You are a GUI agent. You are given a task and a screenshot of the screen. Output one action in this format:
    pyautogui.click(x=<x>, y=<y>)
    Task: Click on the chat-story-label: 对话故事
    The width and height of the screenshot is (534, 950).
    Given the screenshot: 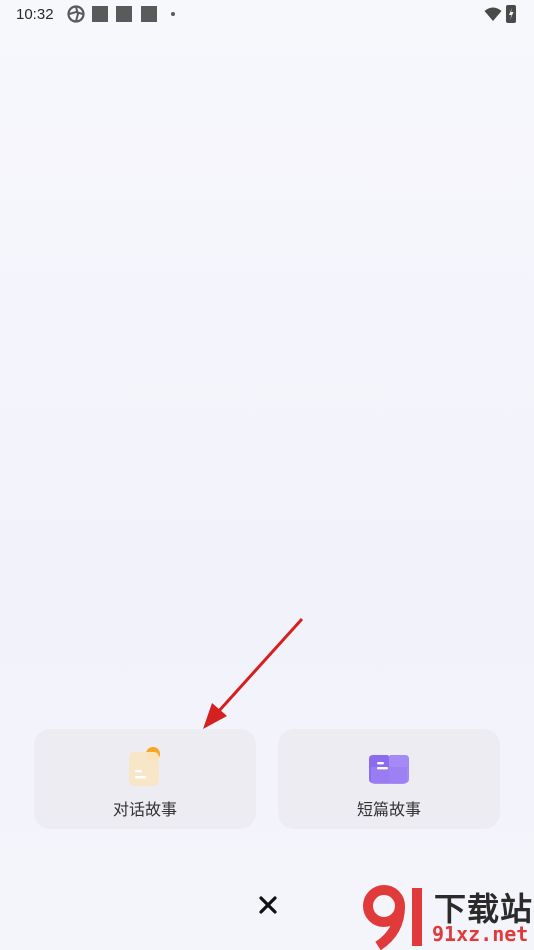 What is the action you would take?
    pyautogui.click(x=144, y=809)
    